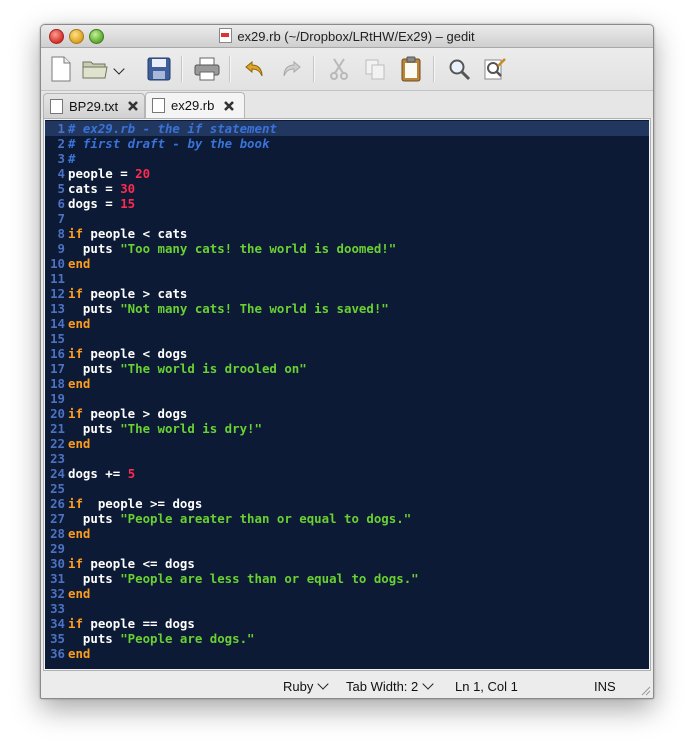 This screenshot has height=751, width=692. I want to click on code-line: 33, so click(347, 608).